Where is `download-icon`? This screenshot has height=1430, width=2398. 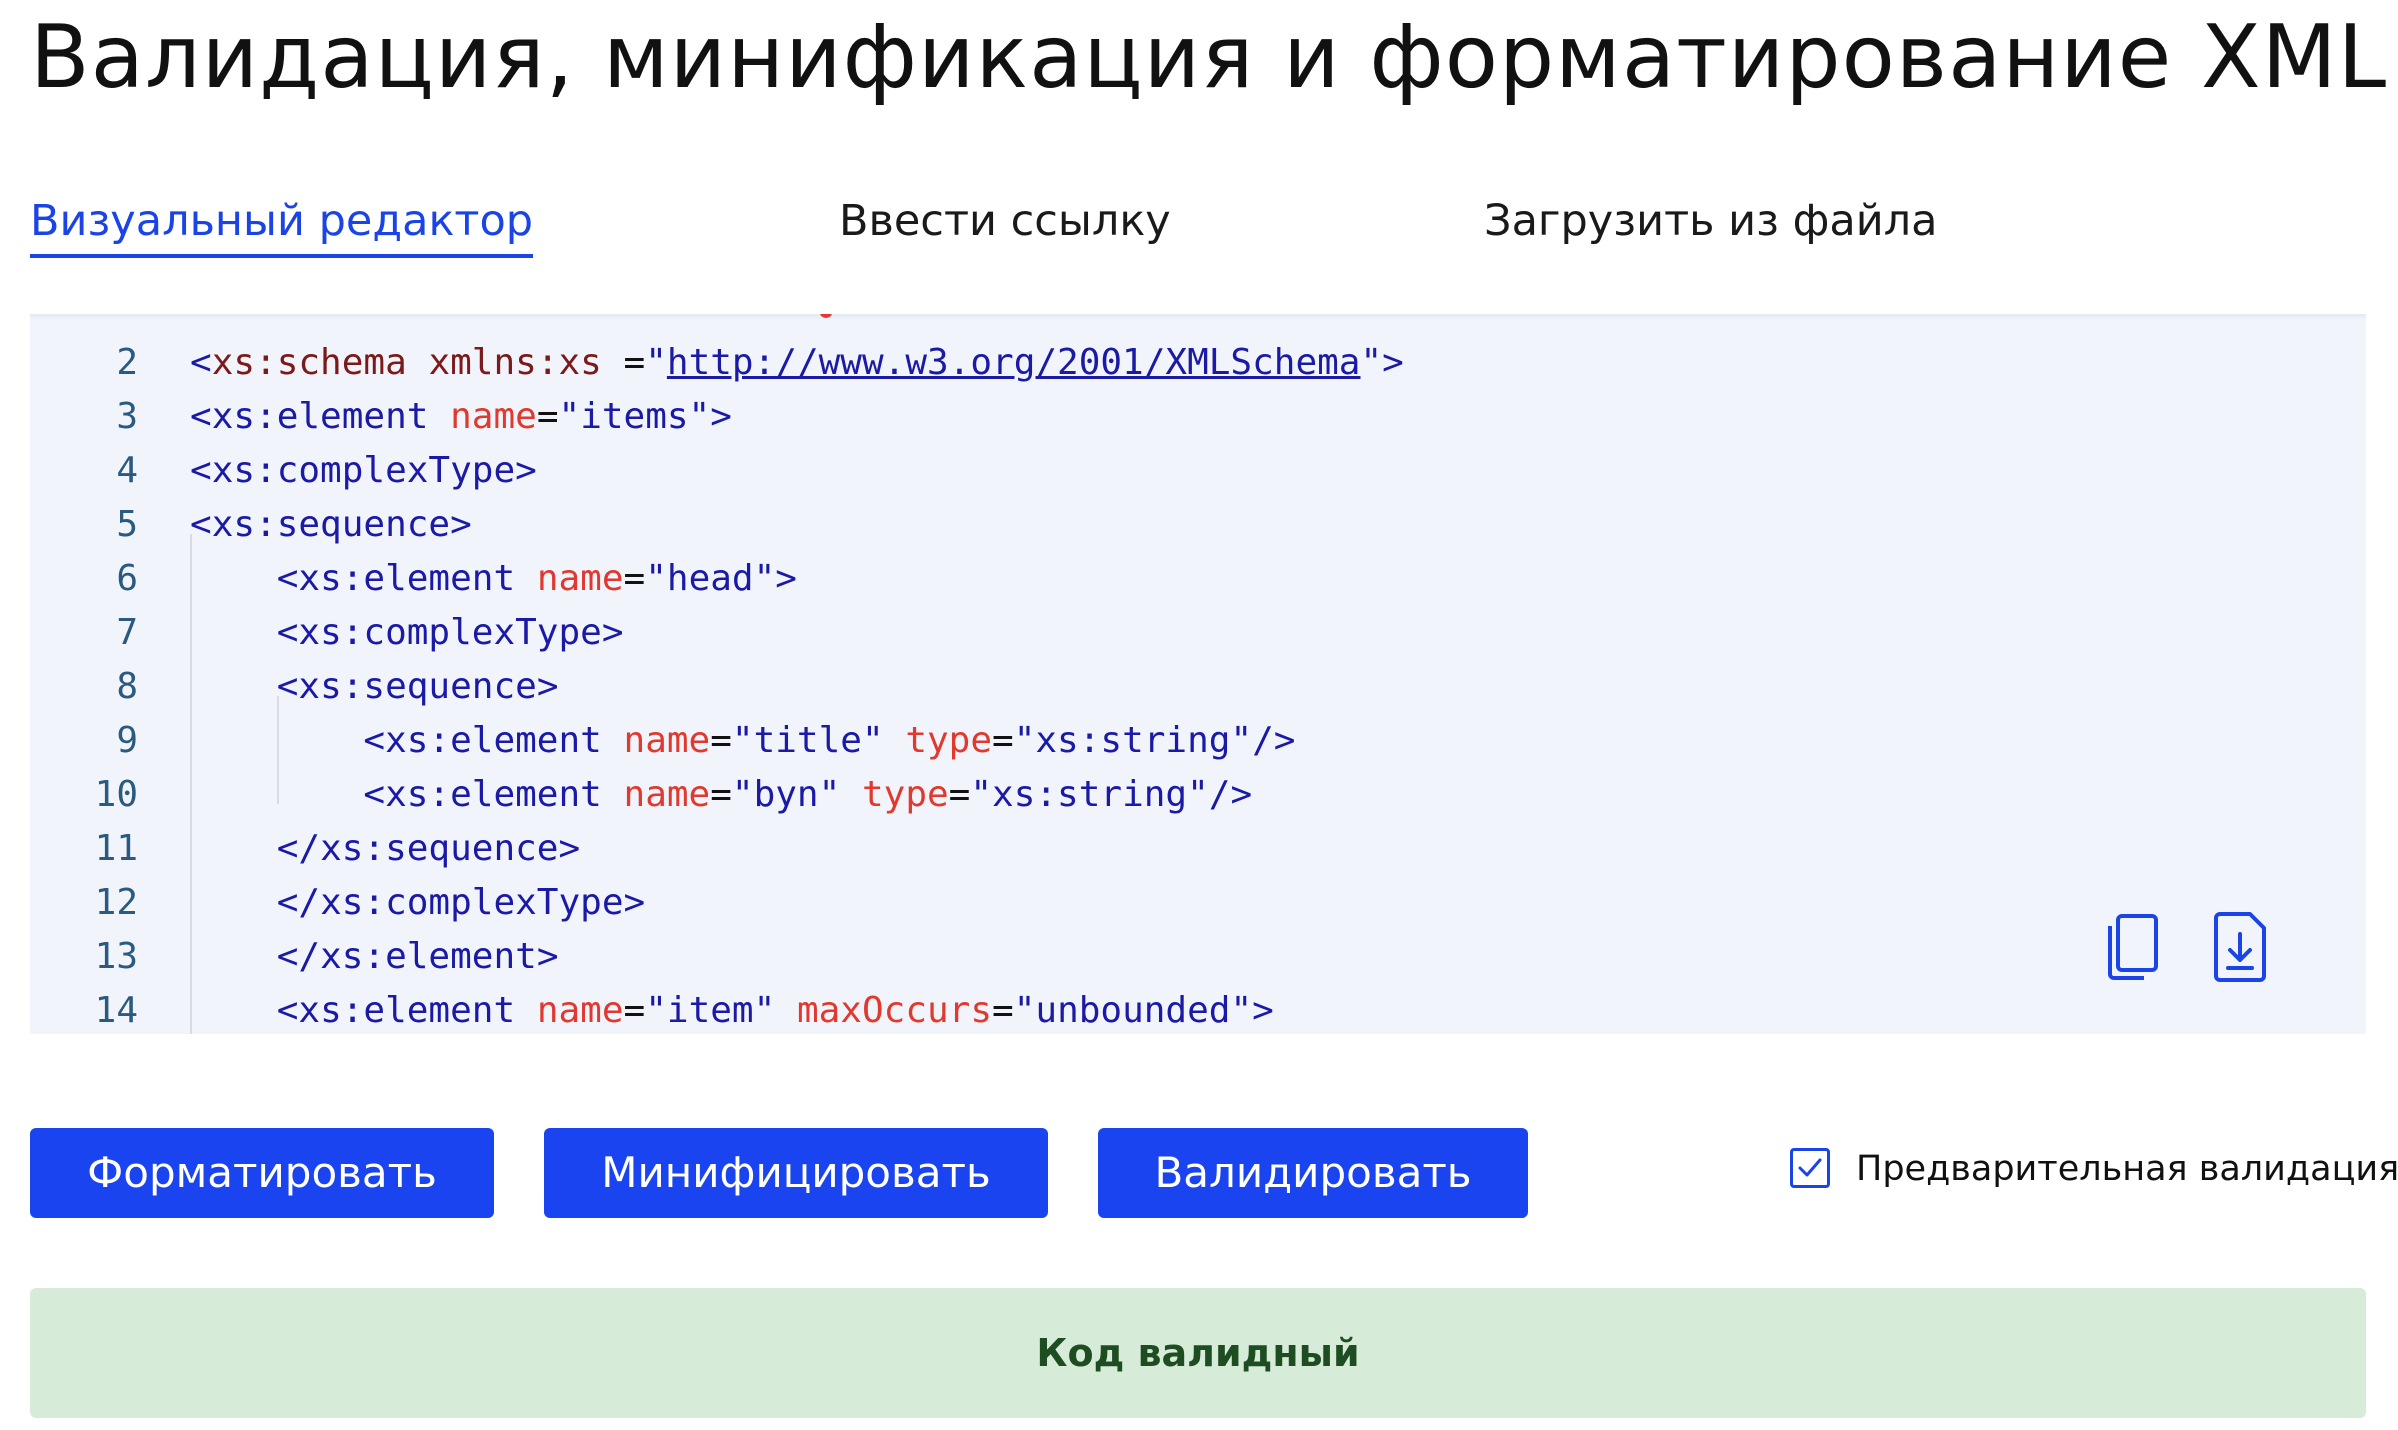 download-icon is located at coordinates (2241, 946).